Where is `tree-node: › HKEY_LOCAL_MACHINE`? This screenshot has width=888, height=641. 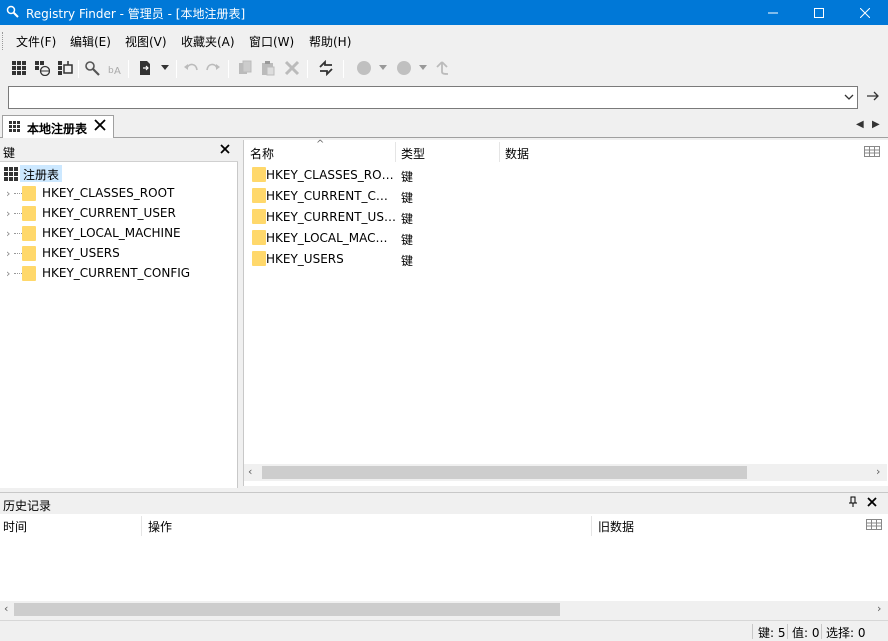 tree-node: › HKEY_LOCAL_MACHINE is located at coordinates (118, 234).